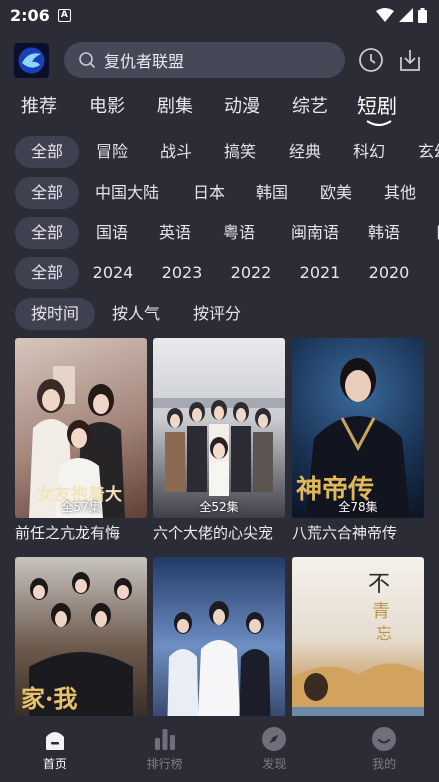 The image size is (439, 782). I want to click on tab-anime: 动漫, so click(242, 105).